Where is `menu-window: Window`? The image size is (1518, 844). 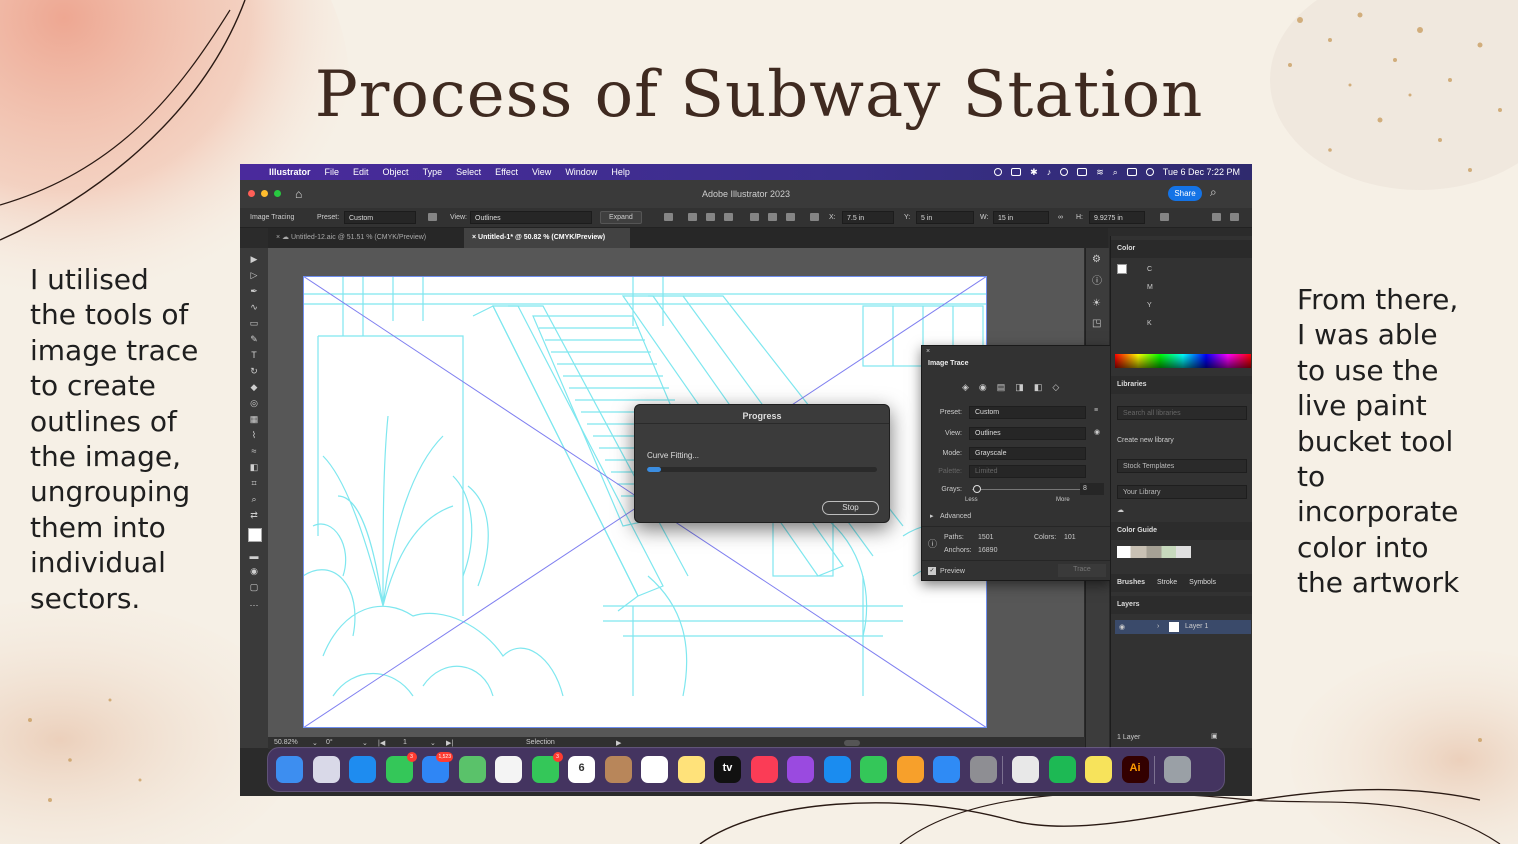 menu-window: Window is located at coordinates (581, 172).